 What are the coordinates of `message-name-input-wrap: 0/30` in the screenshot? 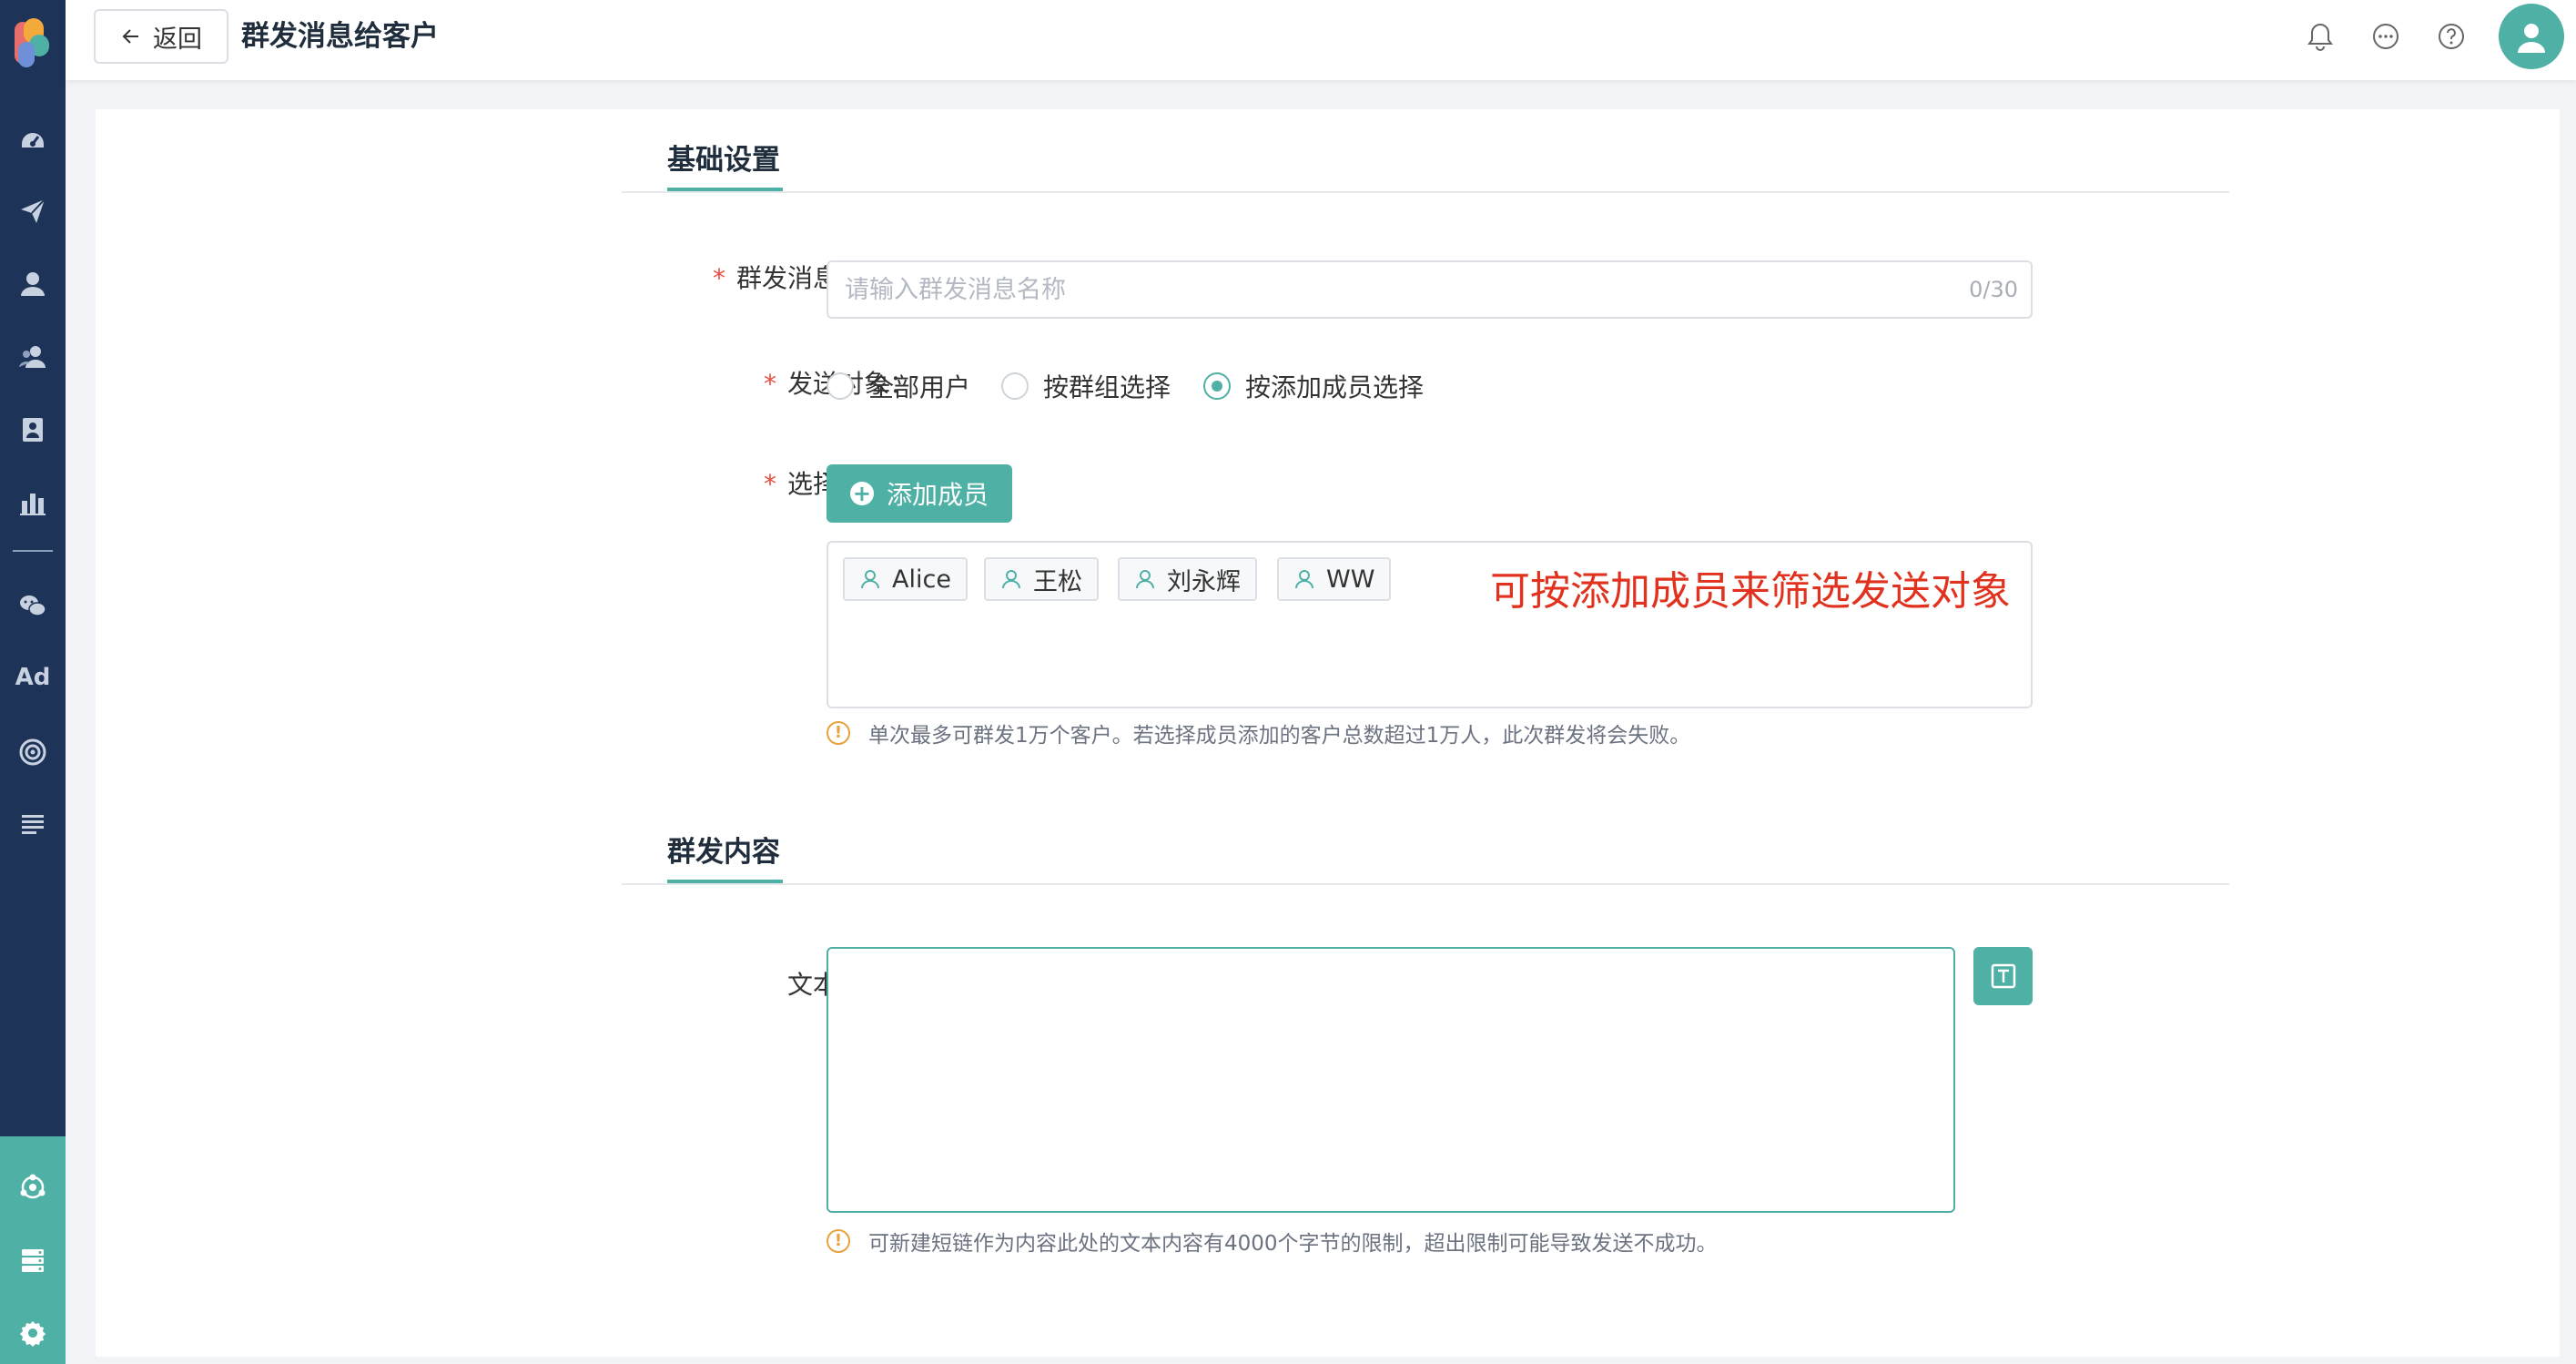 It's located at (1430, 289).